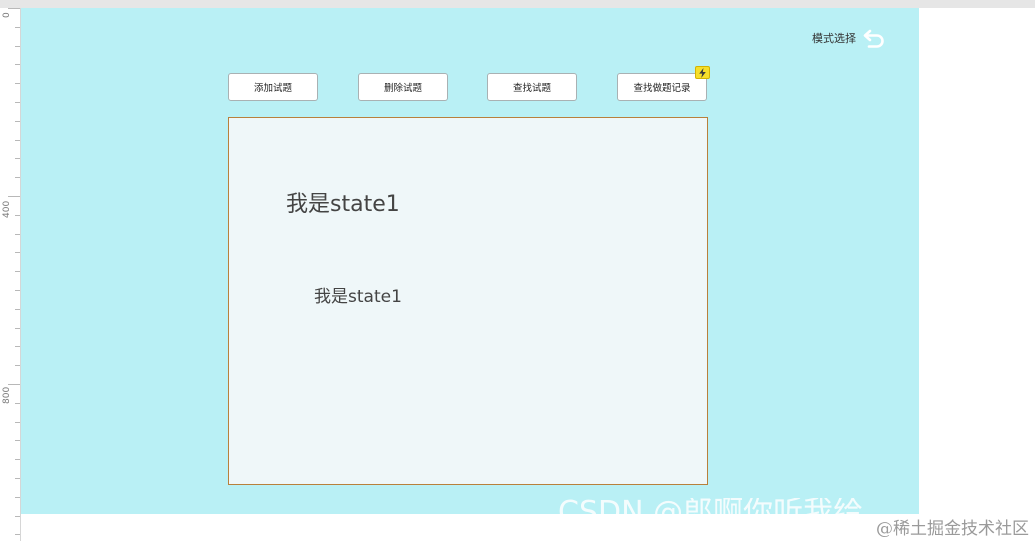 Image resolution: width=1035 pixels, height=541 pixels. What do you see at coordinates (874, 38) in the screenshot?
I see `undo-arrow-icon` at bounding box center [874, 38].